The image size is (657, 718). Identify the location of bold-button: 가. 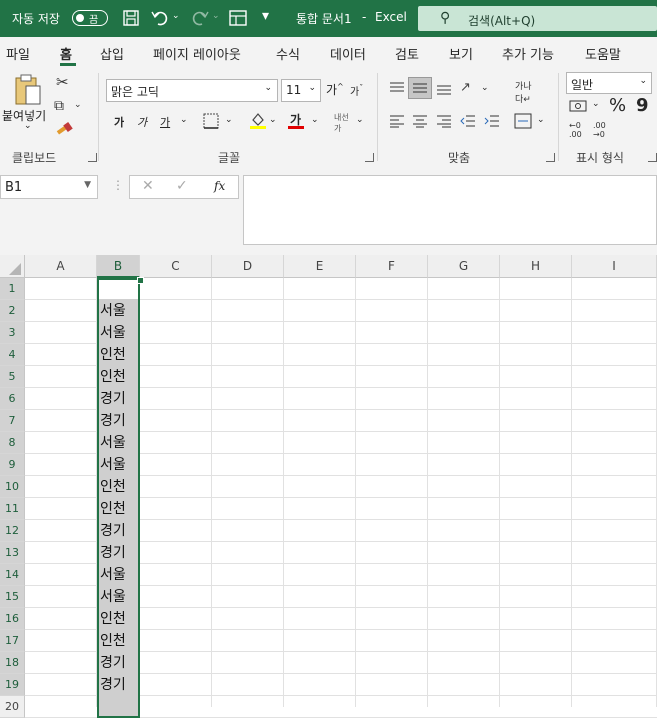
(119, 122).